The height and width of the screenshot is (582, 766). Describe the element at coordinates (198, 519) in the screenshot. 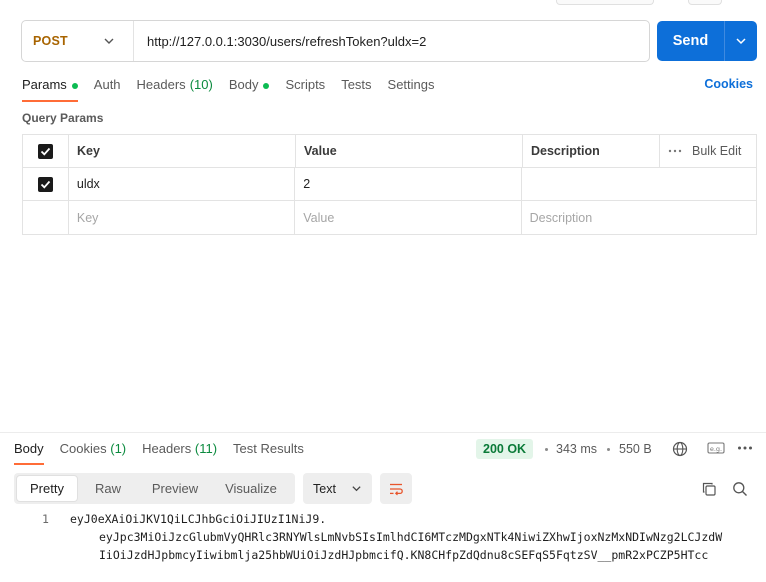

I see `code-line: eyJ0eXAiOiJKV1QiLCJhbGciOiJIUzI1NiJ9.` at that location.